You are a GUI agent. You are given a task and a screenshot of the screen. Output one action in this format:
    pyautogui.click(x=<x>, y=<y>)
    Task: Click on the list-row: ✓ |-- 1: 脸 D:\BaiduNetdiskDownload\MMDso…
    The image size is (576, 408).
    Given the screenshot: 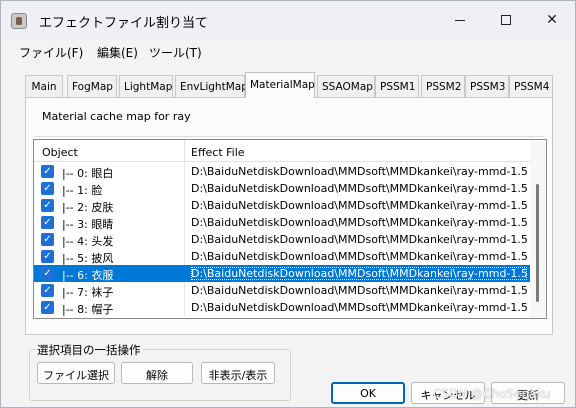 What is the action you would take?
    pyautogui.click(x=282, y=188)
    